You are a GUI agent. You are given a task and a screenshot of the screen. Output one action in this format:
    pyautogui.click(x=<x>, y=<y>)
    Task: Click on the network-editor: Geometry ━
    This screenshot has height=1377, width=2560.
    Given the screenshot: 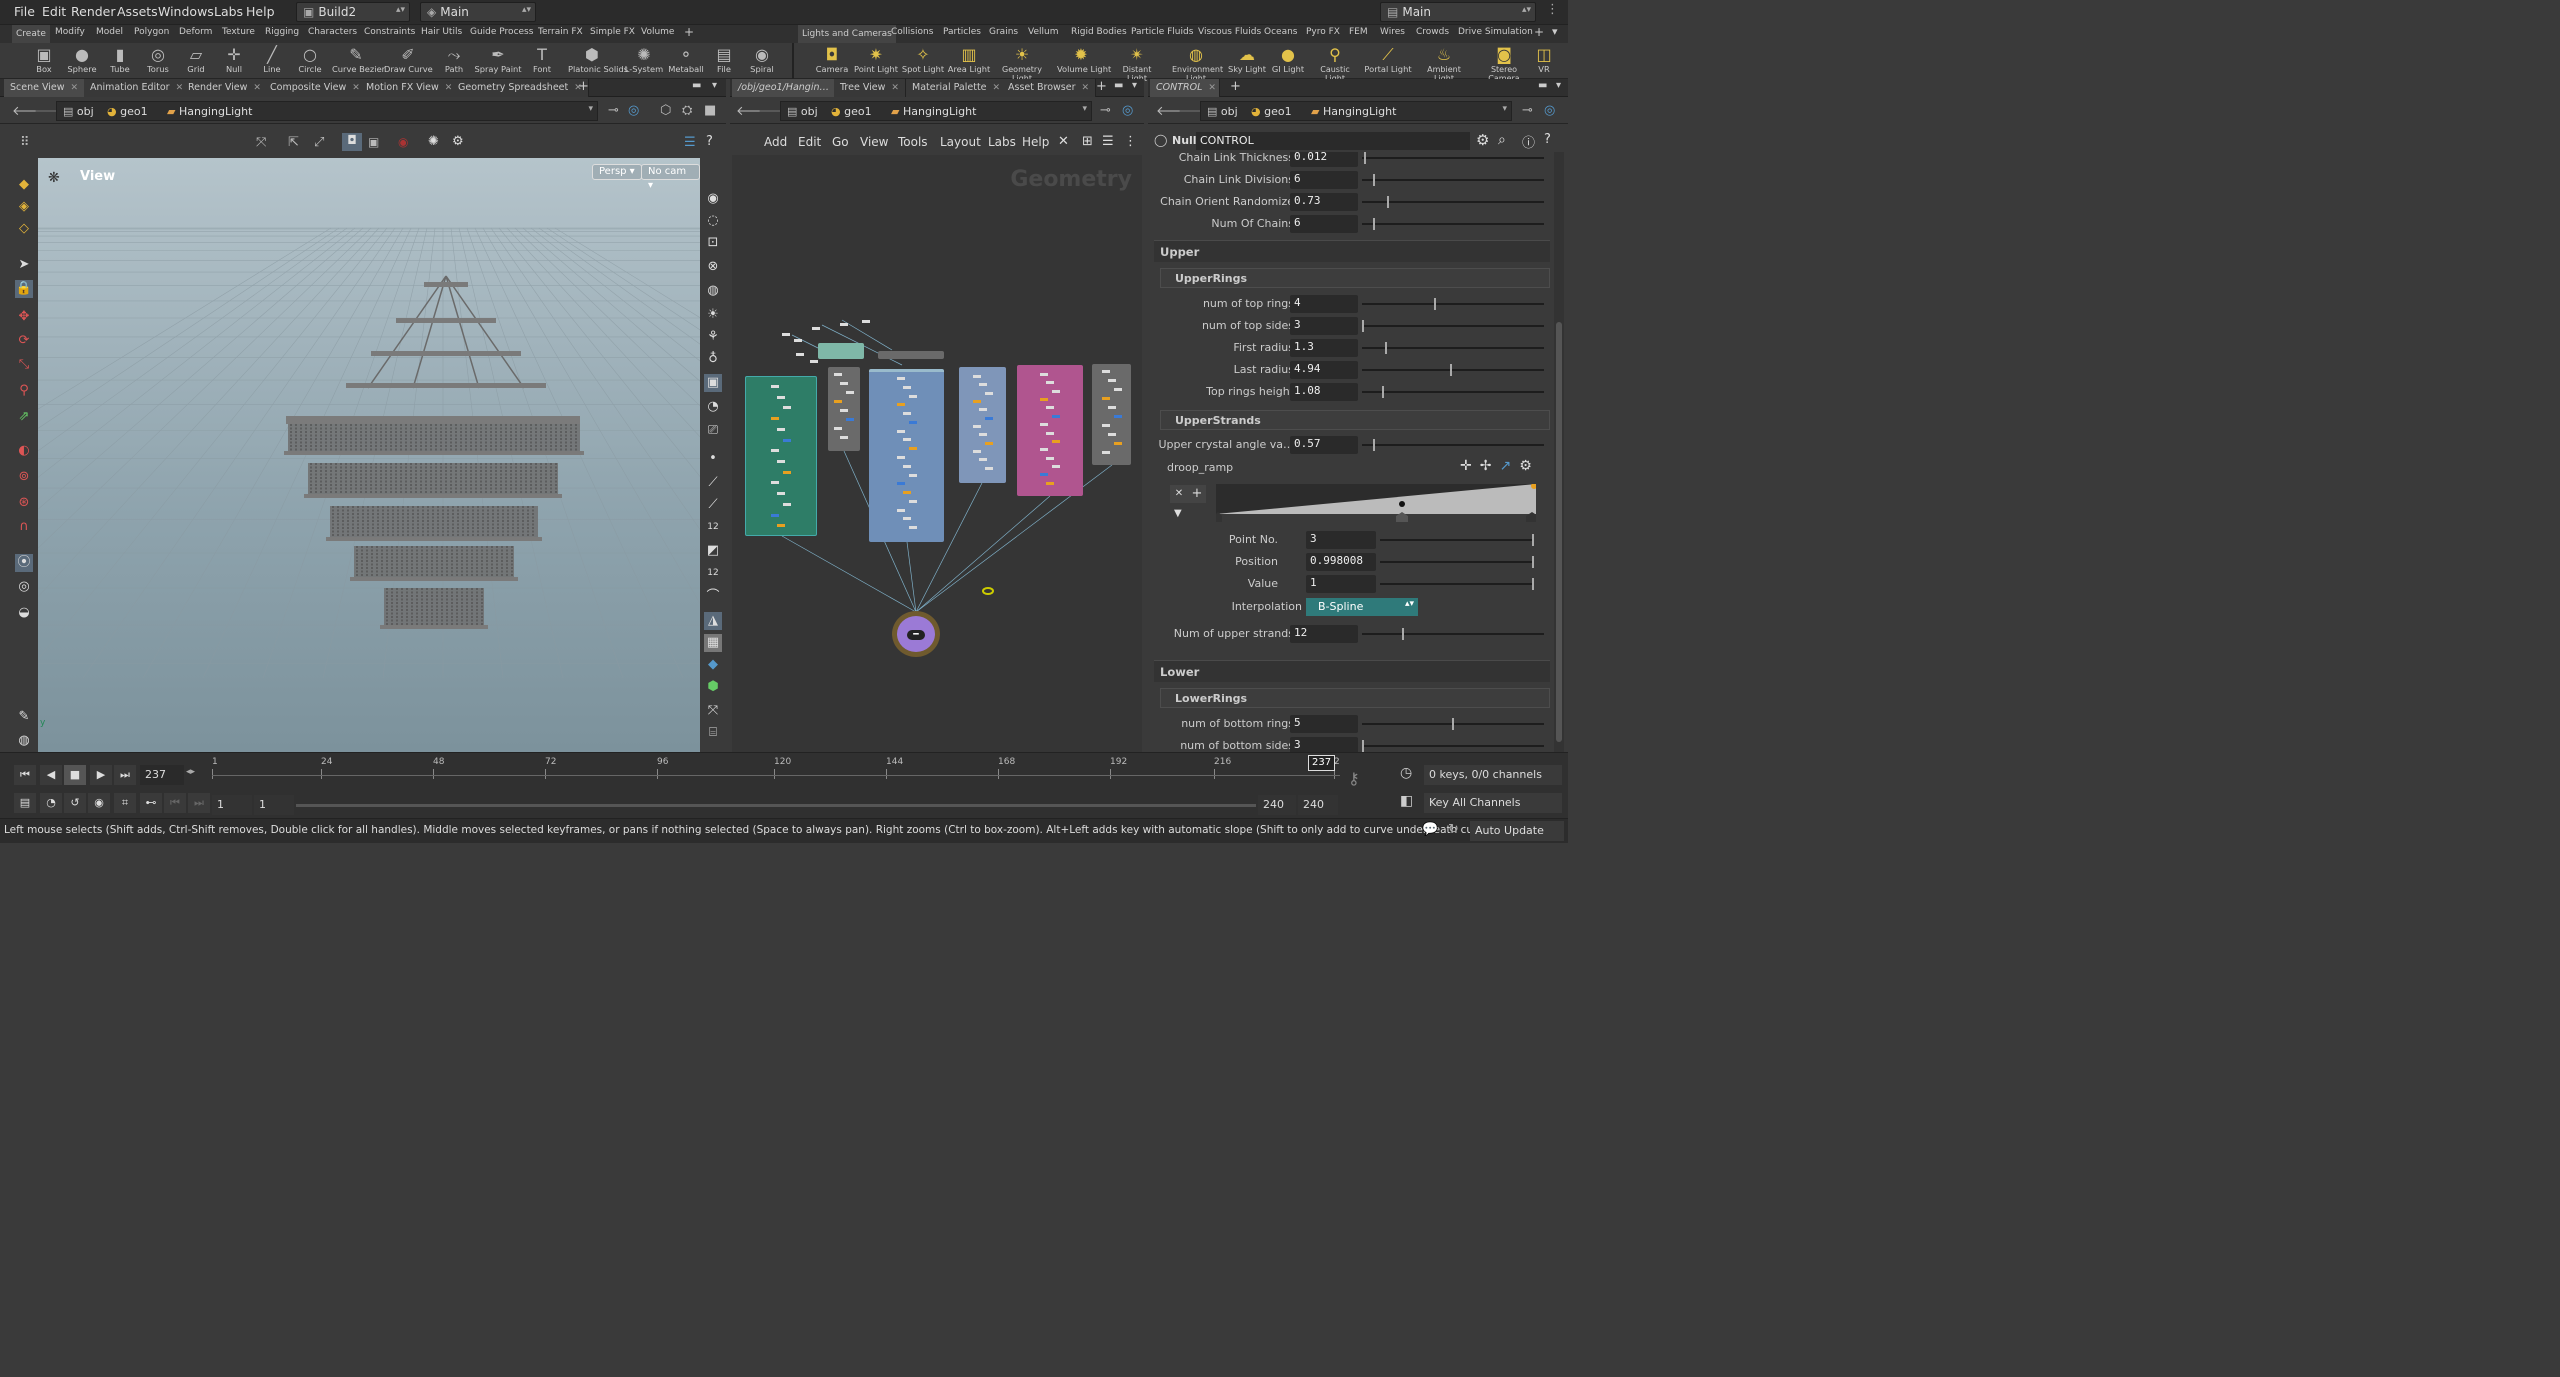 What is the action you would take?
    pyautogui.click(x=937, y=453)
    